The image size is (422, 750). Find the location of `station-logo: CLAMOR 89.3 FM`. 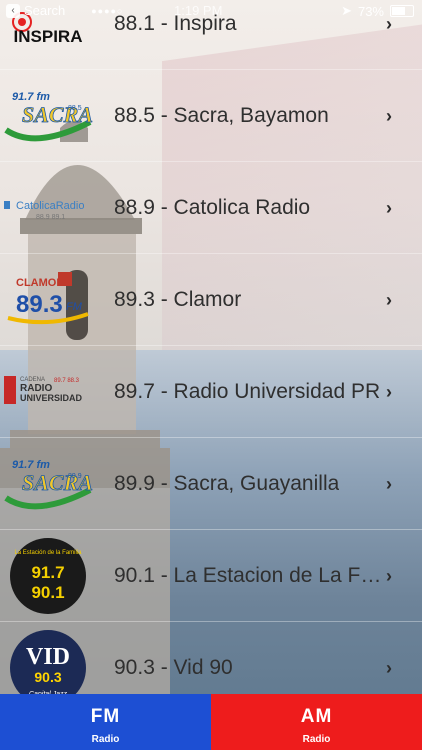

station-logo: CLAMOR 89.3 FM is located at coordinates (48, 300).